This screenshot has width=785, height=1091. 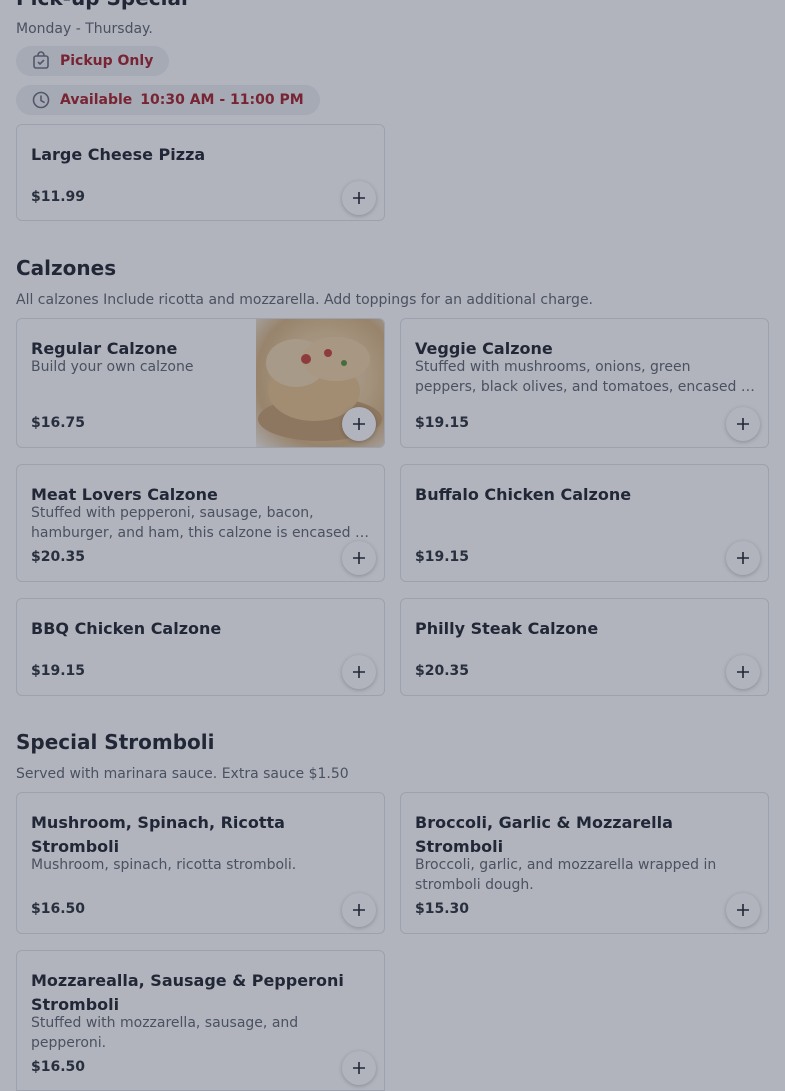 I want to click on menu-item-card: BBQ Chicken Calzone $19.15, so click(x=200, y=647).